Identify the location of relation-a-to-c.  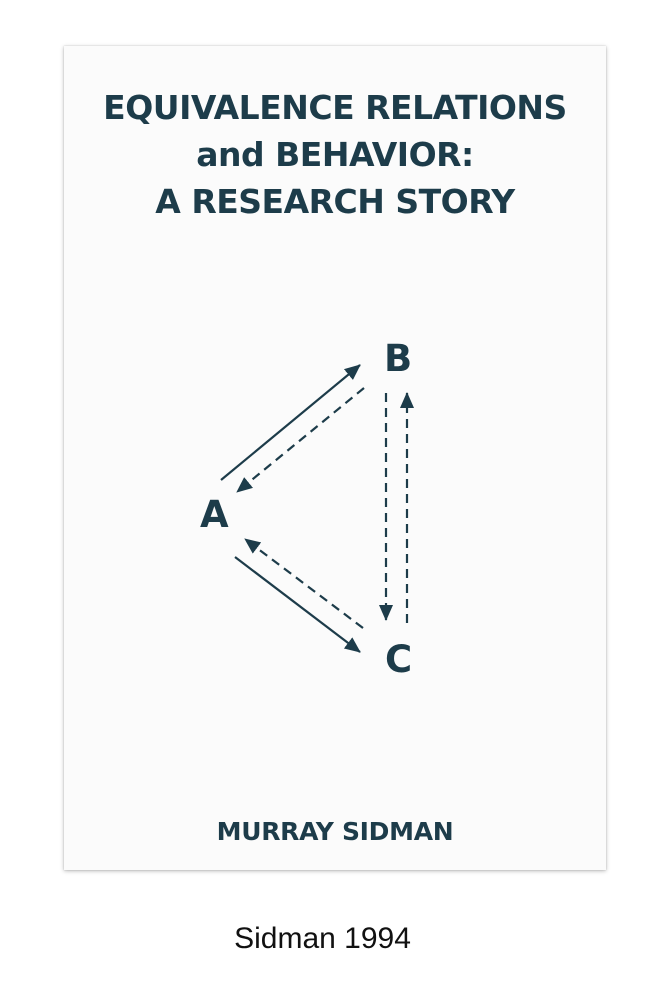
(297, 604).